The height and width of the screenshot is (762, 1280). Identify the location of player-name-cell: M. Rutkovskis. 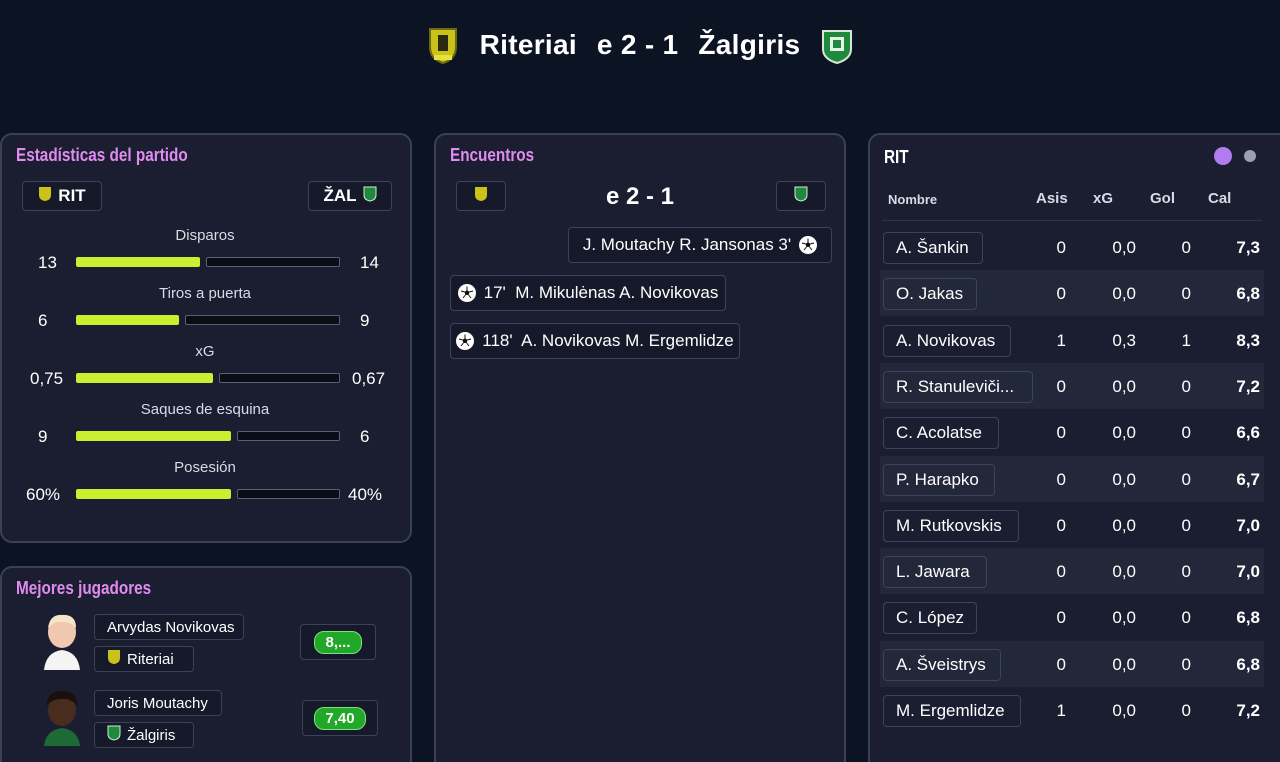
(951, 526).